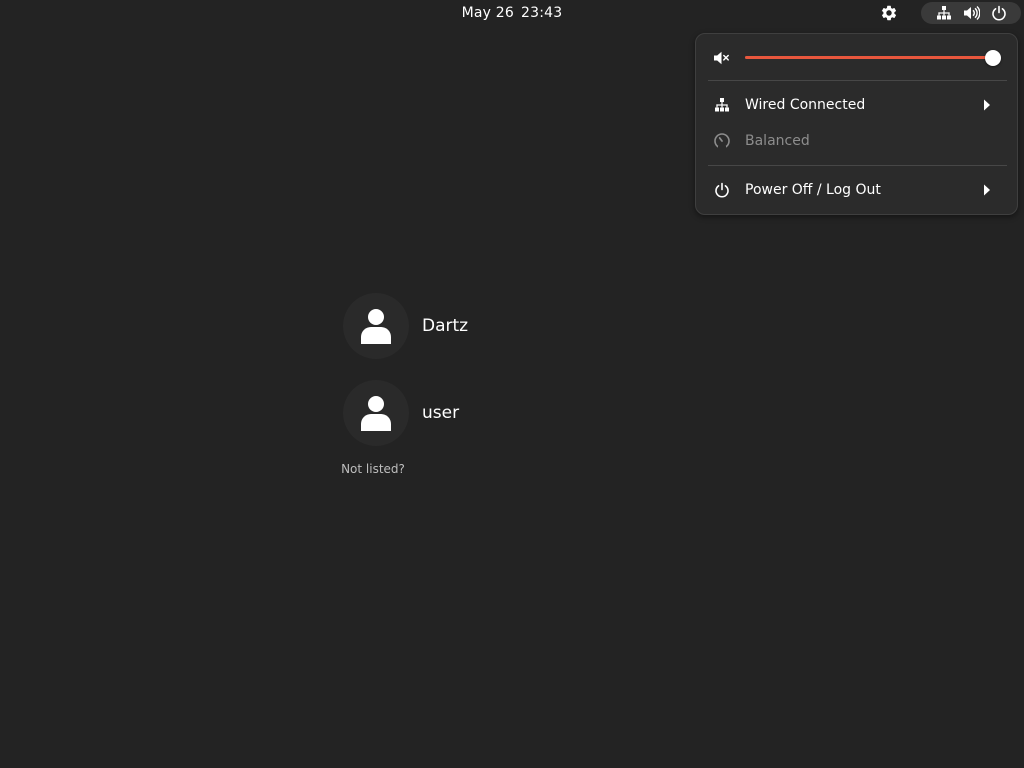 The width and height of the screenshot is (1024, 768). What do you see at coordinates (856, 141) in the screenshot?
I see `menu-item-power-profile: Balanced` at bounding box center [856, 141].